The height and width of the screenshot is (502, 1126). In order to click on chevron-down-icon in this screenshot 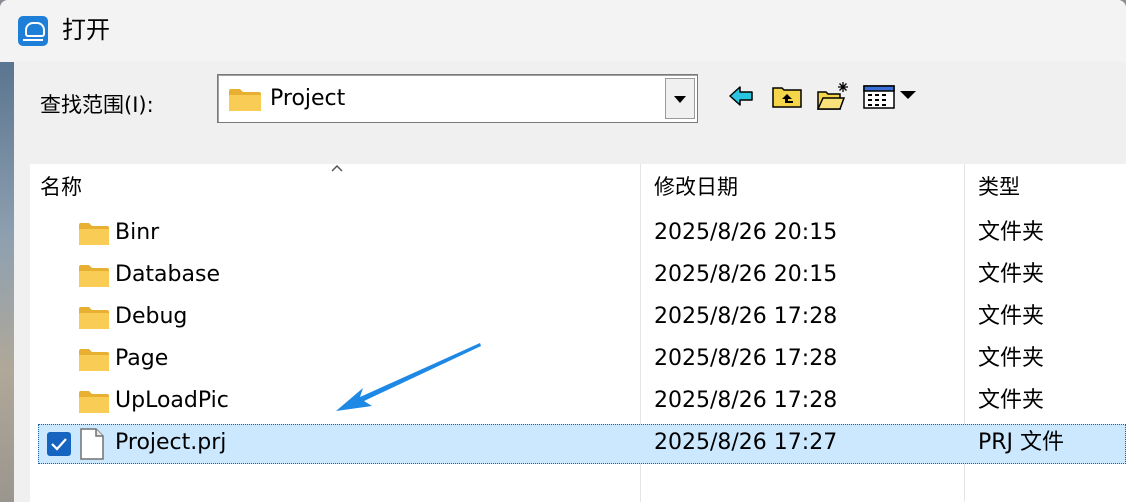, I will do `click(680, 99)`.